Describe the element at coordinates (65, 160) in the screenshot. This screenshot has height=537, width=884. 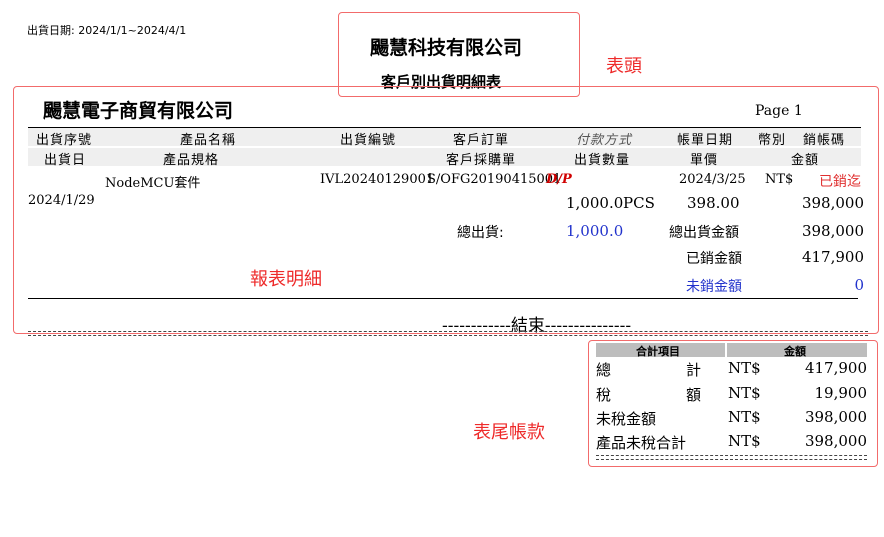
I see `col-ship-date: 出貨日` at that location.